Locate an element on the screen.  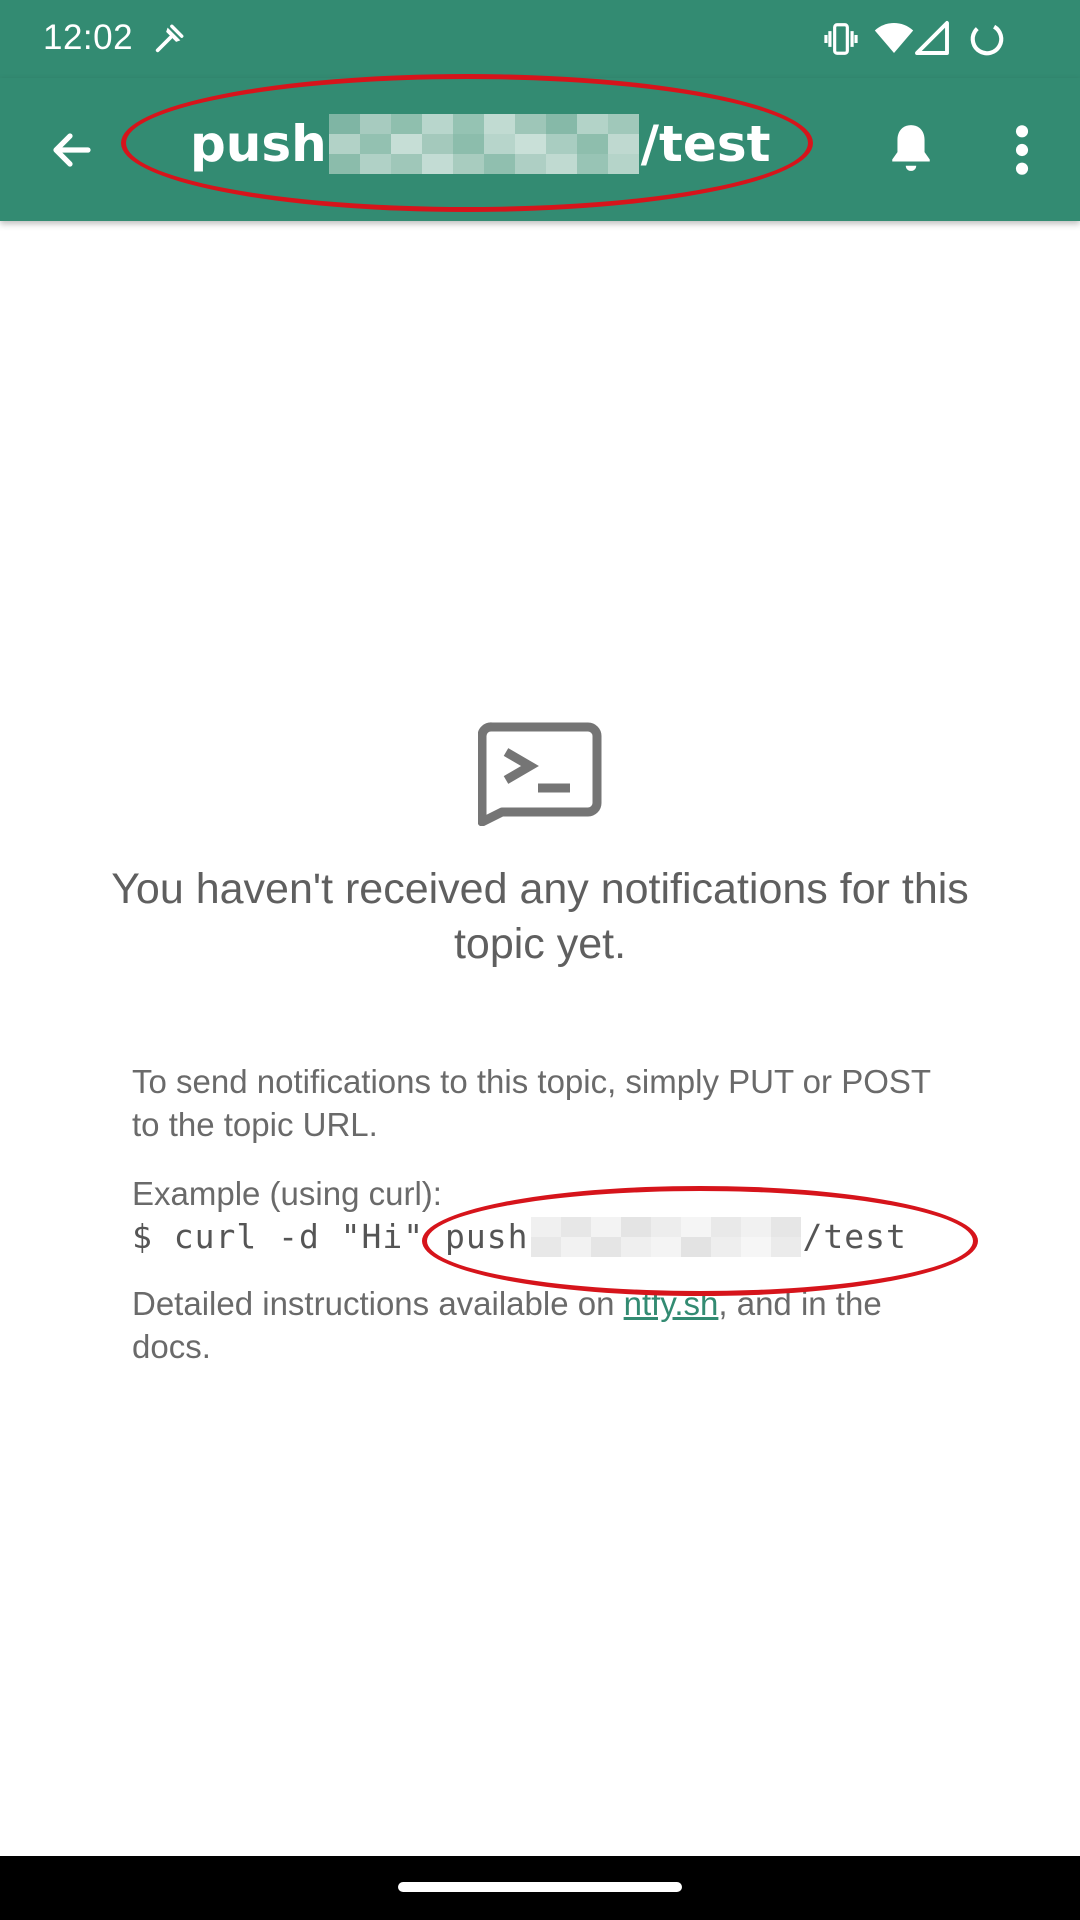
navigation-bar is located at coordinates (540, 1888).